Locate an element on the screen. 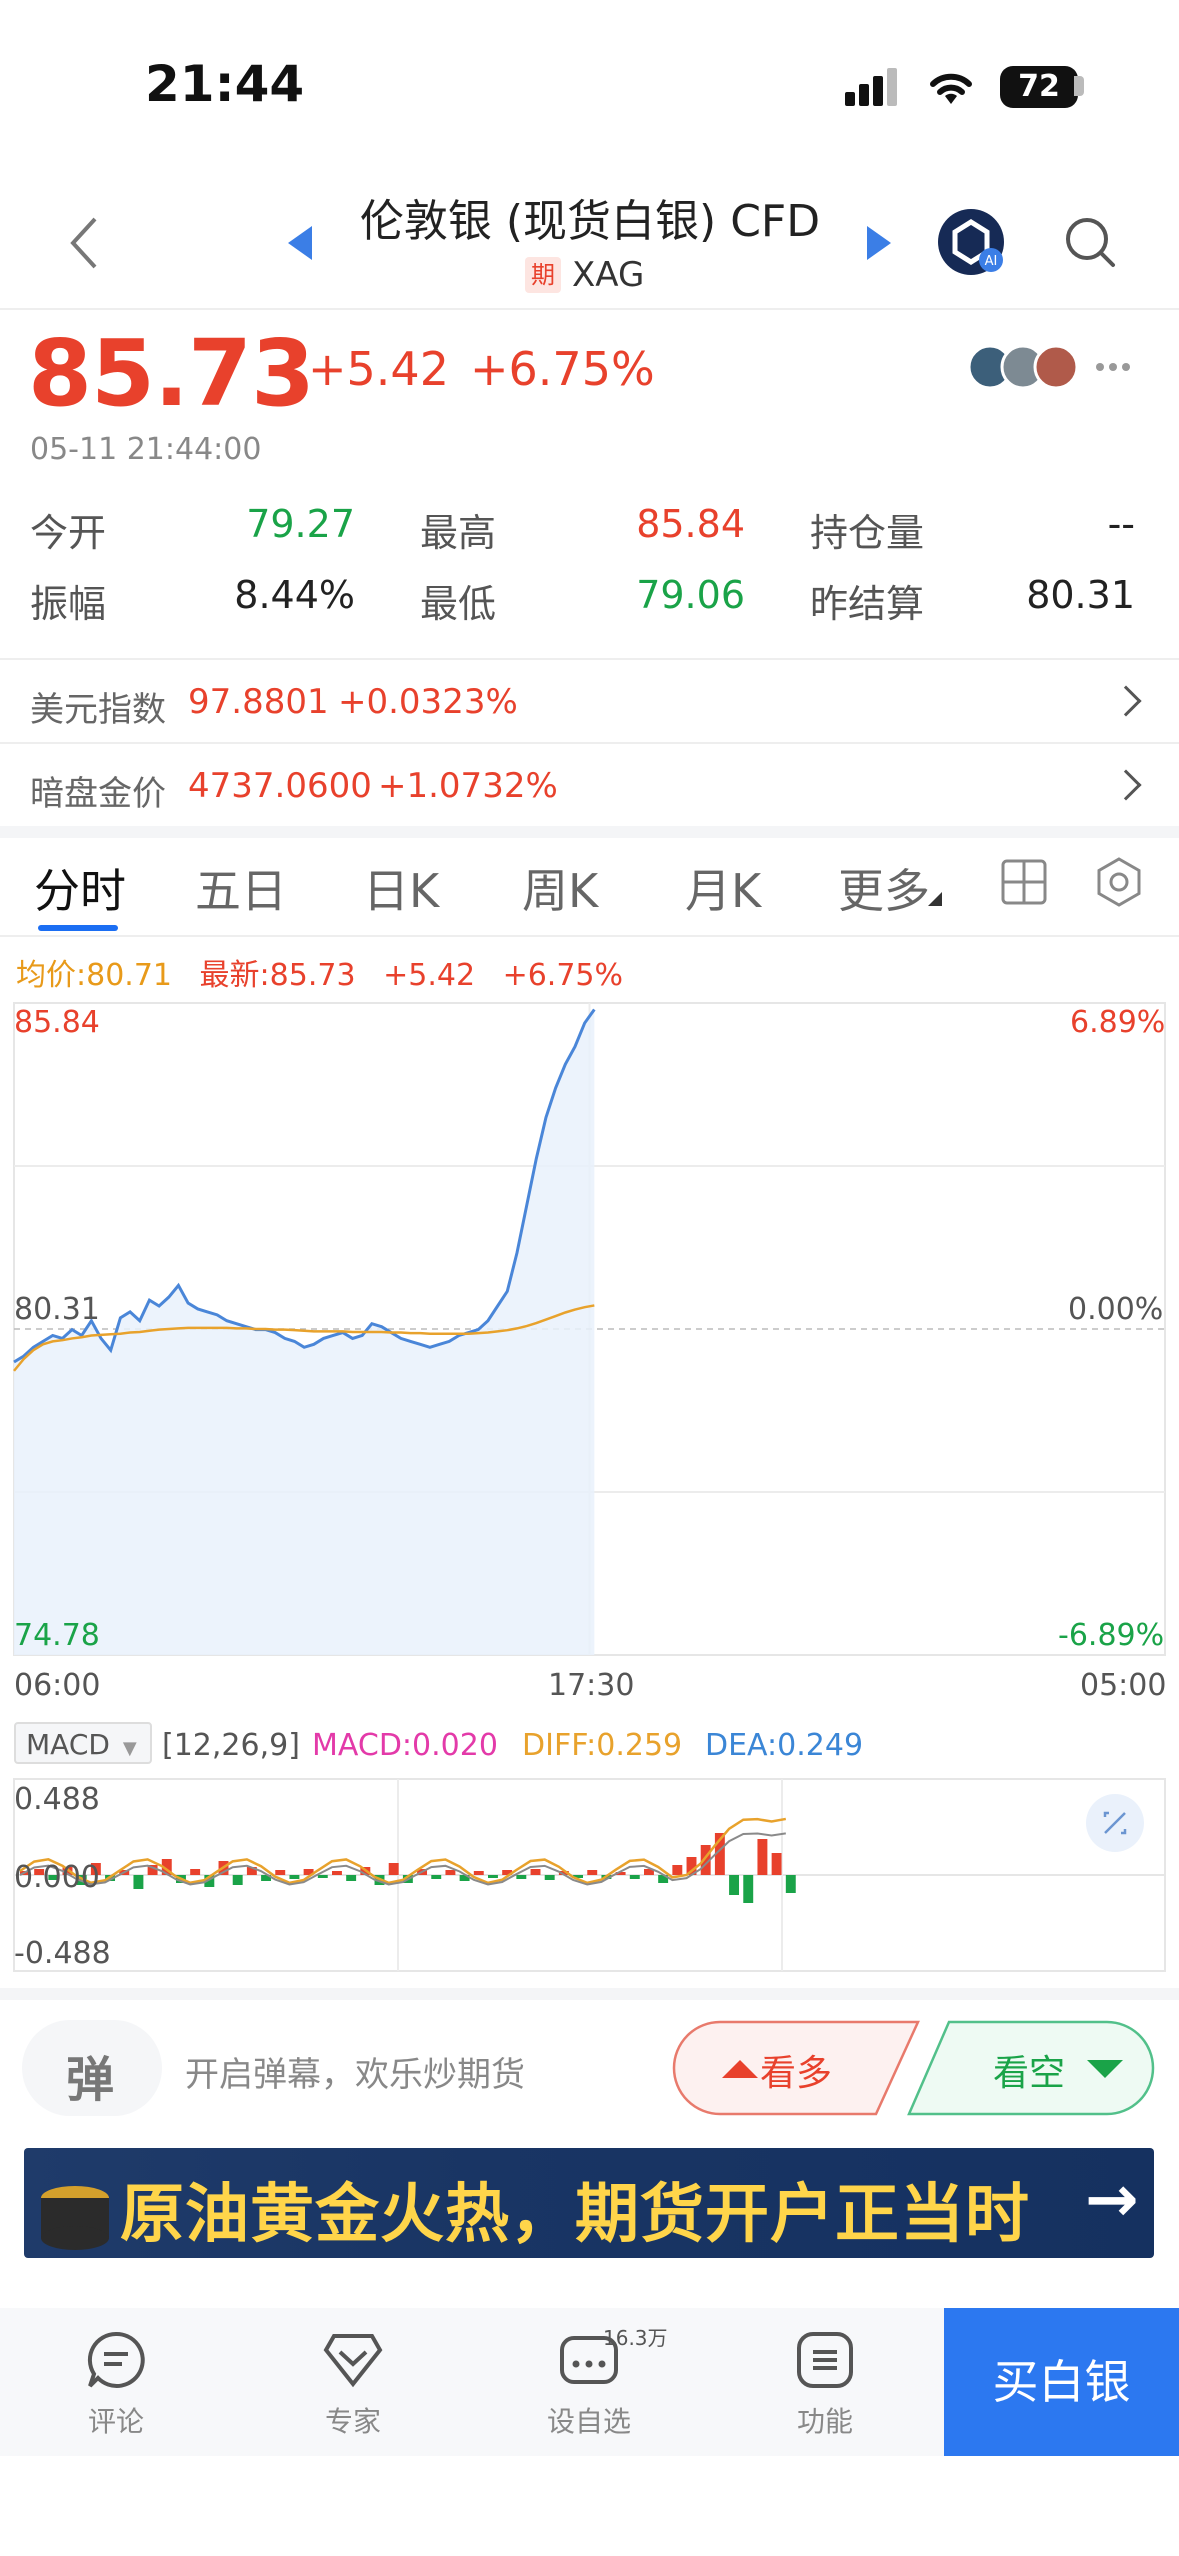 The width and height of the screenshot is (1179, 2556). expert-label: 专家 is located at coordinates (353, 2420).